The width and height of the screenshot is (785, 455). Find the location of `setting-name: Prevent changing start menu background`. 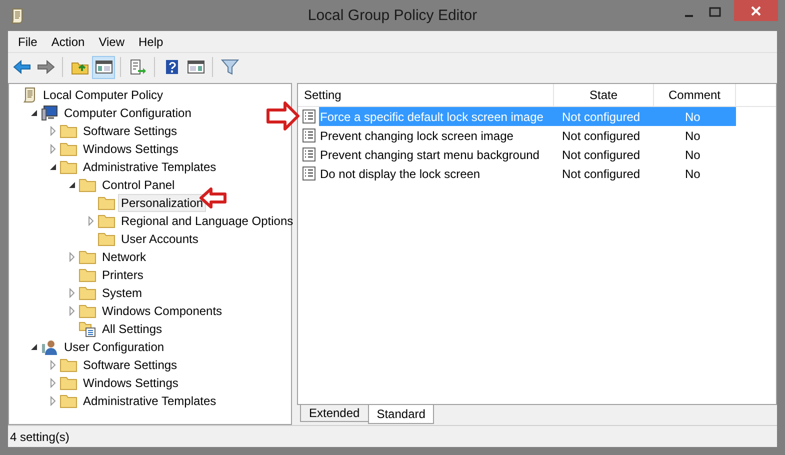

setting-name: Prevent changing start menu background is located at coordinates (436, 154).